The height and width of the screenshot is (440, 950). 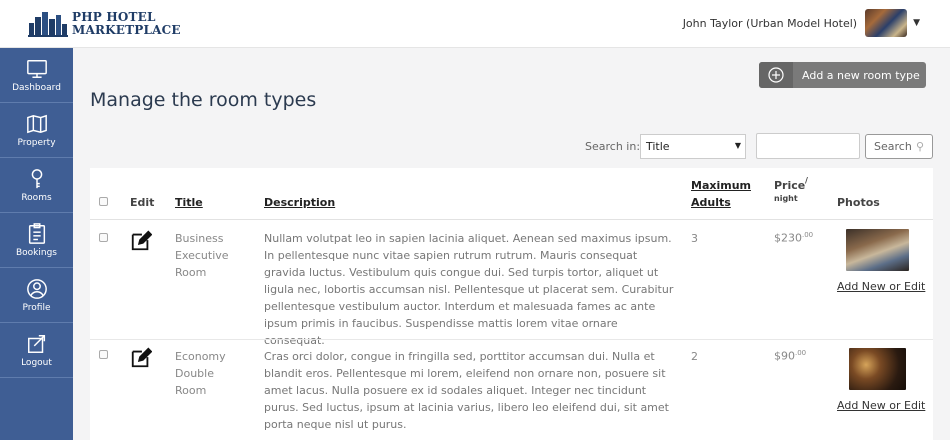 I want to click on room-max-adults: 2, so click(x=694, y=356).